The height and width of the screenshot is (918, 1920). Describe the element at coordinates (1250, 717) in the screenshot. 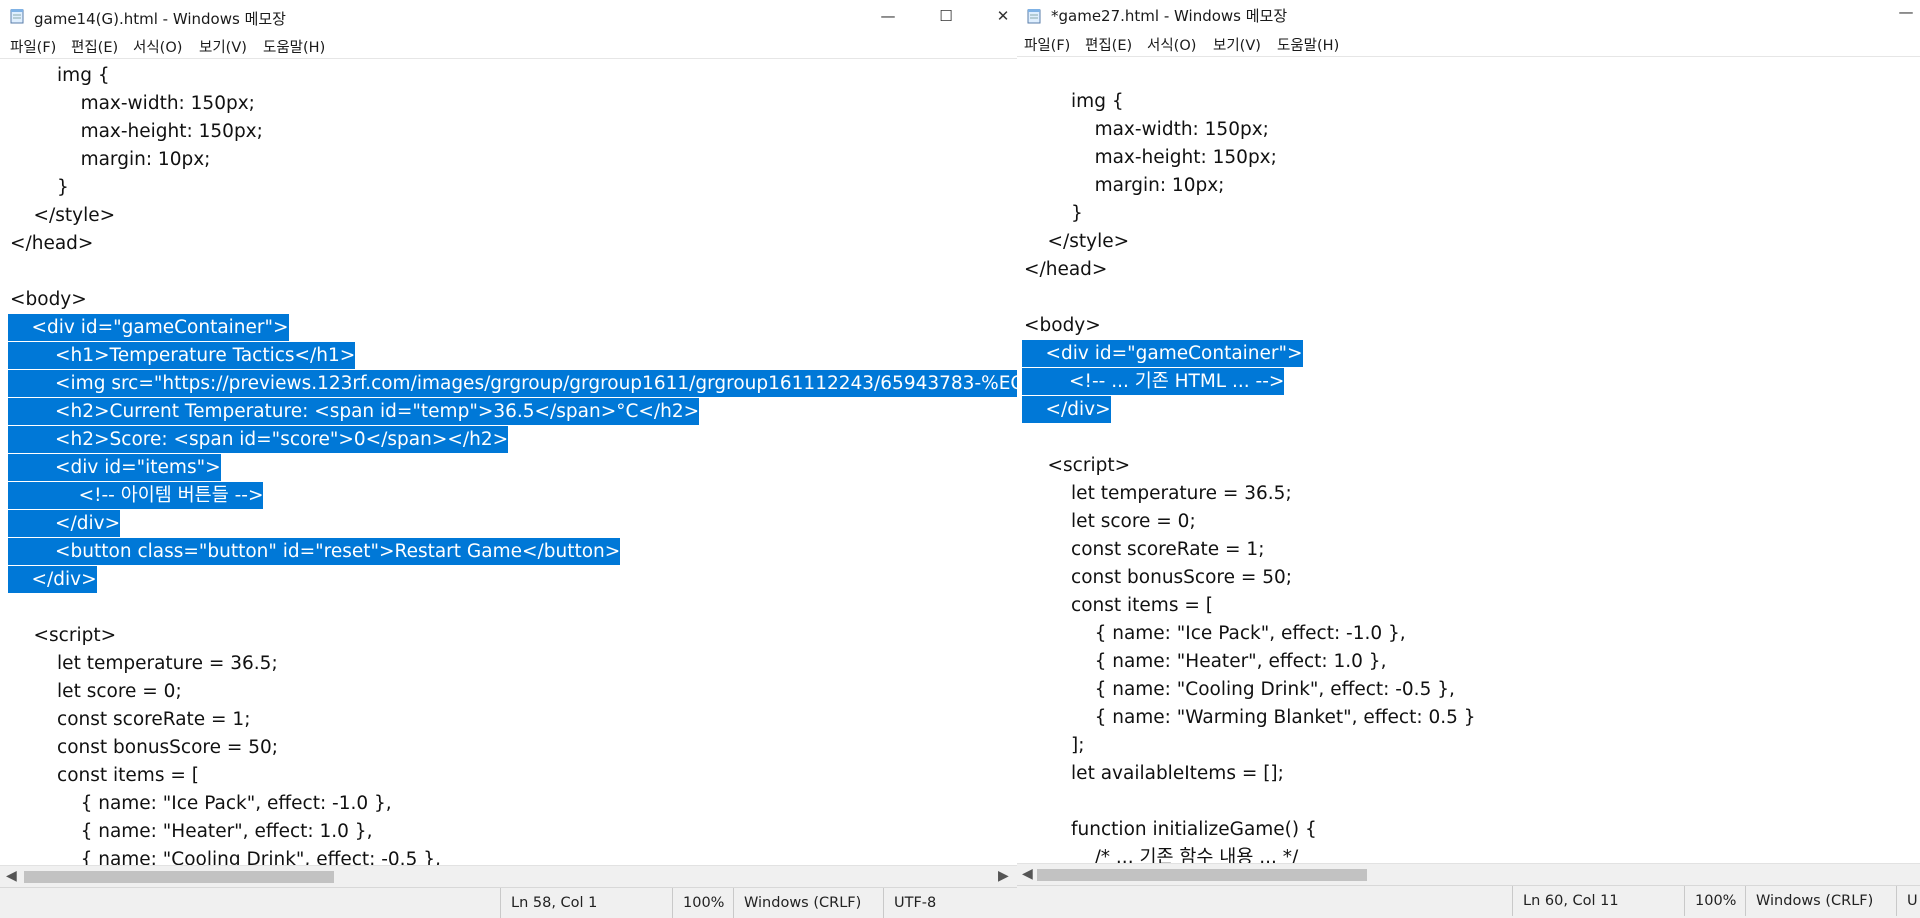

I see `code-line: { name: "Warming Blanket", effect: 0.5 }` at that location.